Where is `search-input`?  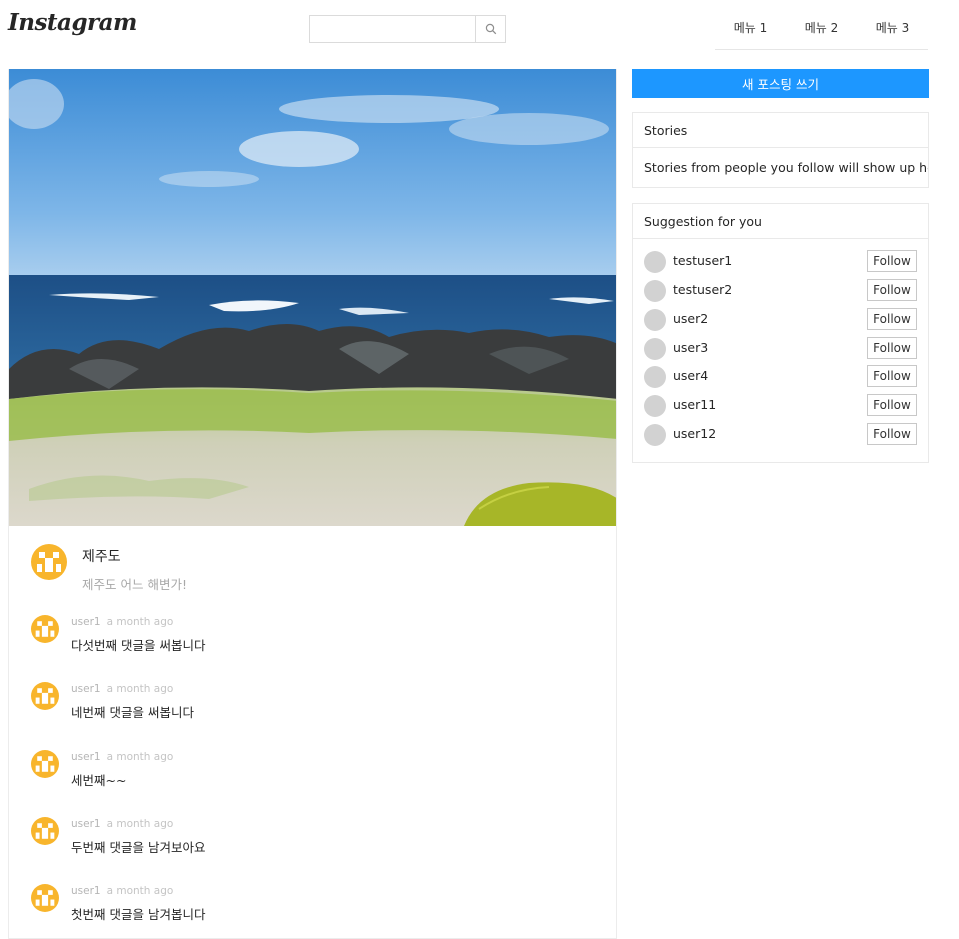 search-input is located at coordinates (392, 29).